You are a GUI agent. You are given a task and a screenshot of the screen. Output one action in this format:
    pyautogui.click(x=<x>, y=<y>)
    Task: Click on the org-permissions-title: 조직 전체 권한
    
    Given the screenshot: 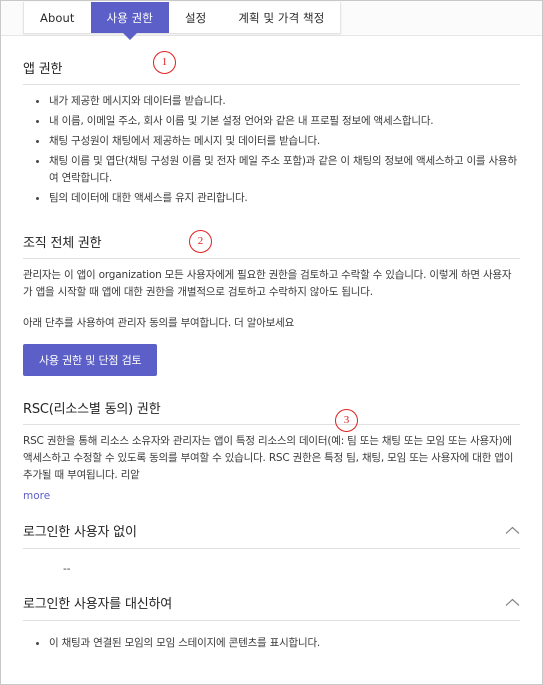 What is the action you would take?
    pyautogui.click(x=62, y=243)
    